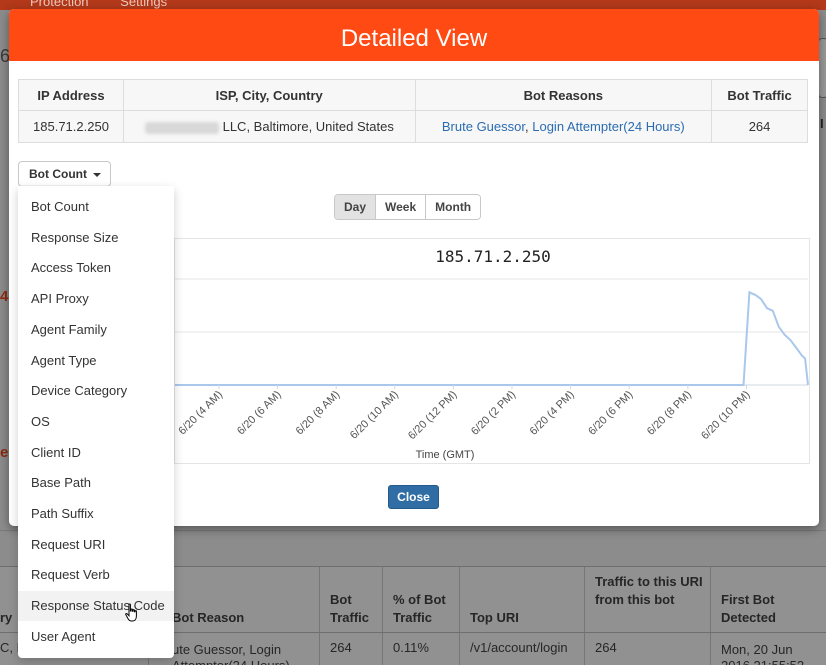  I want to click on bot-traffic-header: Bot Traffic, so click(759, 95).